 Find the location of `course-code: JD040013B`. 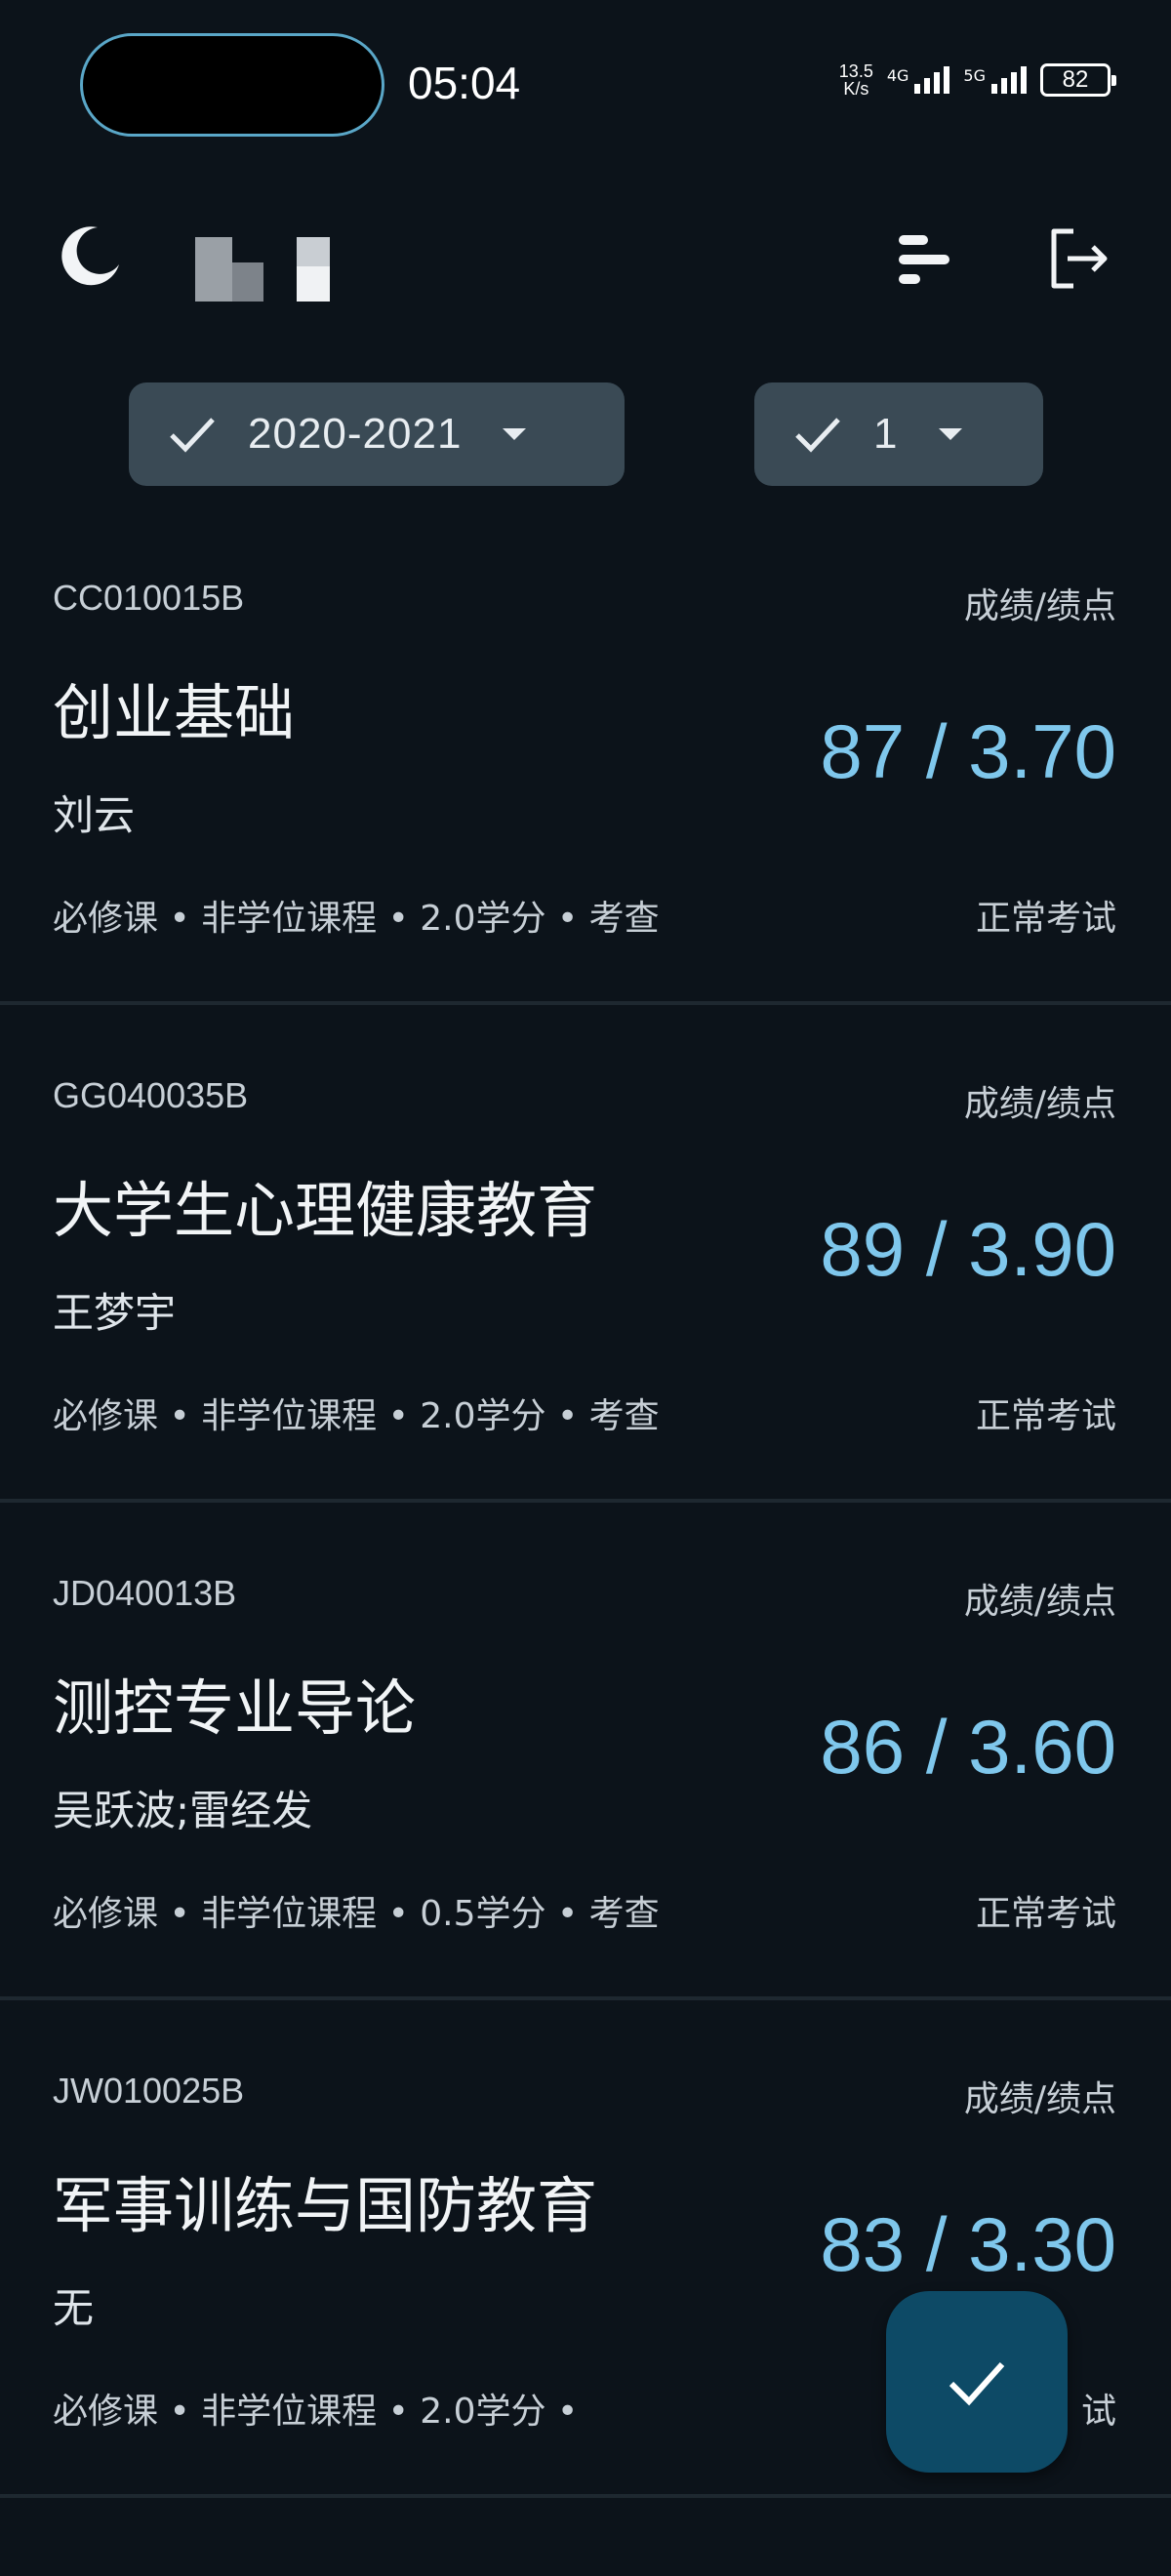

course-code: JD040013B is located at coordinates (145, 1593).